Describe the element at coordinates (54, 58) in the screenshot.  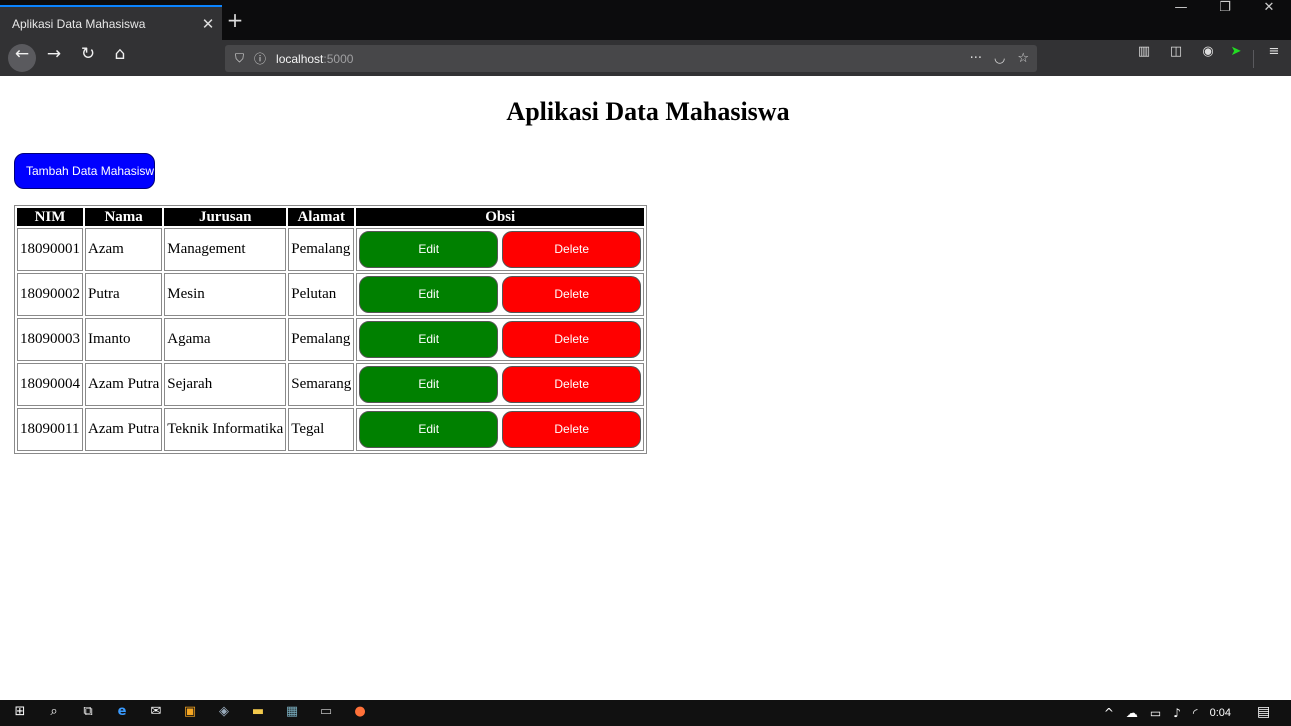
I see `forward-icon: →` at that location.